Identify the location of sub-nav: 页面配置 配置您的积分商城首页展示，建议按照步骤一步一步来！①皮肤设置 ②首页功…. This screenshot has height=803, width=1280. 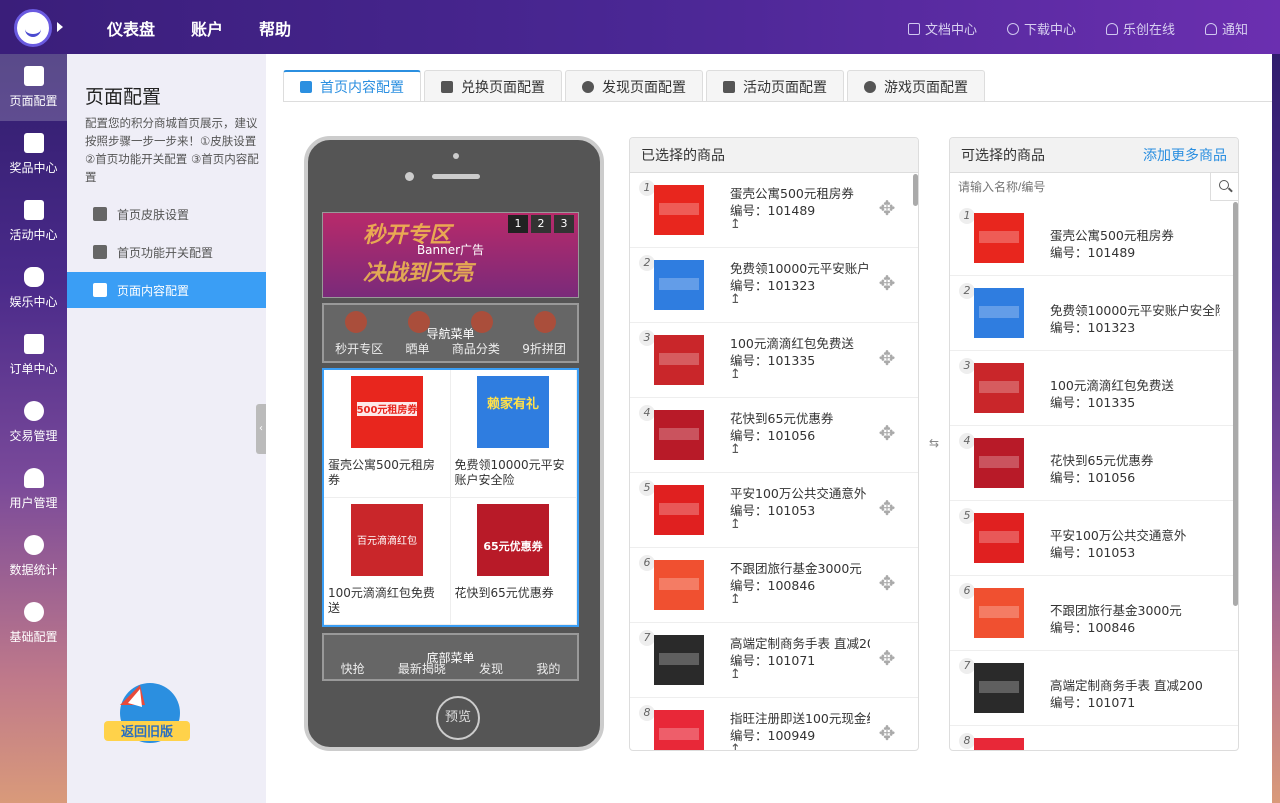
(166, 428).